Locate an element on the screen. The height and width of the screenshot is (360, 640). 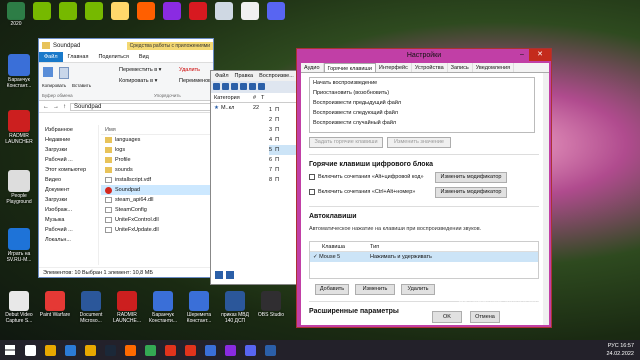
sound-row: 8П is located at coordinates (283, 180).